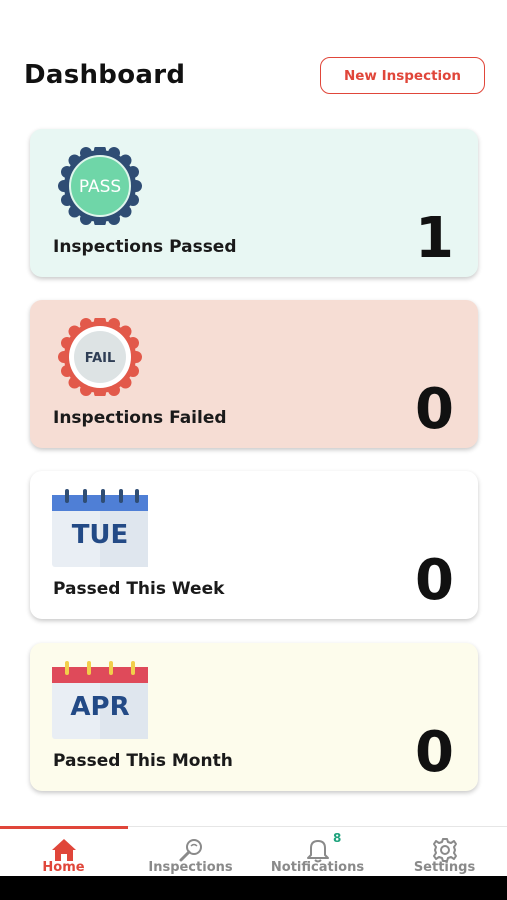 The width and height of the screenshot is (507, 900). Describe the element at coordinates (253, 76) in the screenshot. I see `header: Dashboard New Inspection` at that location.